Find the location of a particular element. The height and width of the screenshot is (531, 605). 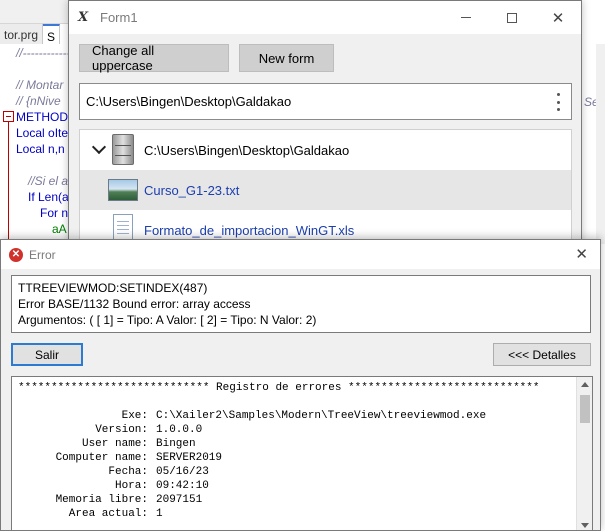

log-key: Exe: is located at coordinates (134, 416).